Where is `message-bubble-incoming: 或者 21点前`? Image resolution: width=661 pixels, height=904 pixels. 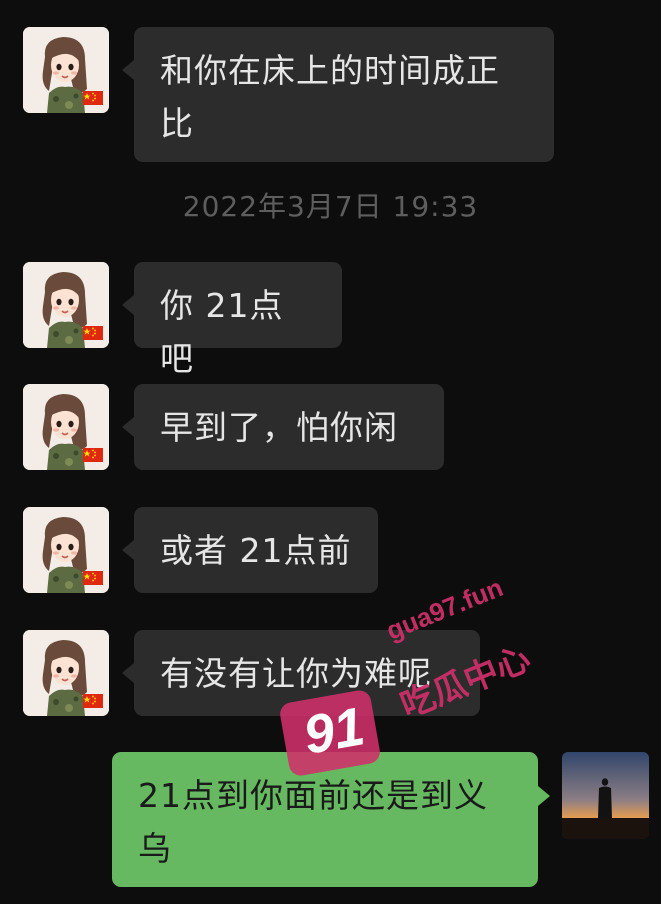
message-bubble-incoming: 或者 21点前 is located at coordinates (250, 550).